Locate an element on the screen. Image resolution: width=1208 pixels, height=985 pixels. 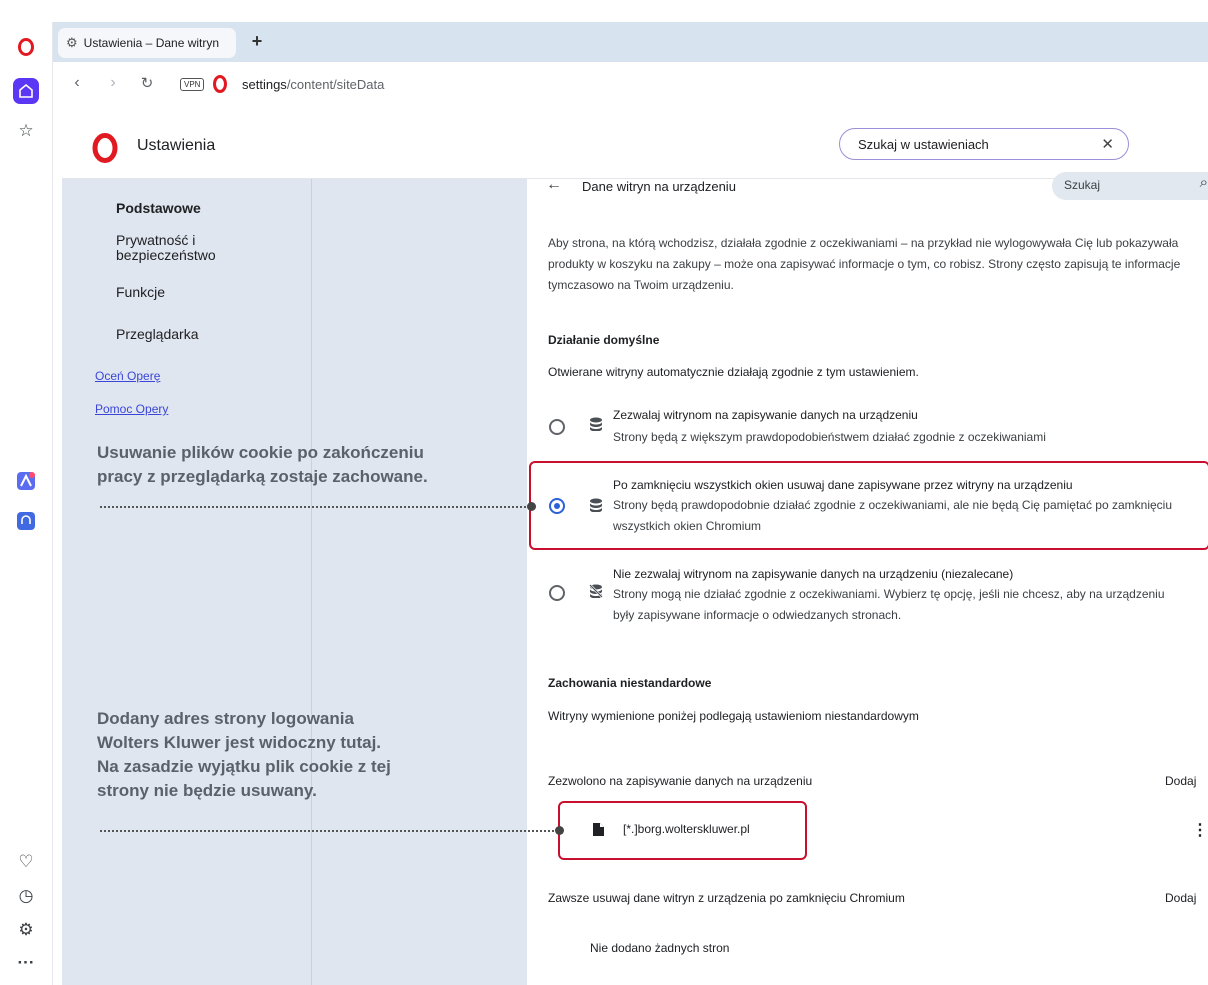
url-field: settings/content/siteData is located at coordinates (313, 84).